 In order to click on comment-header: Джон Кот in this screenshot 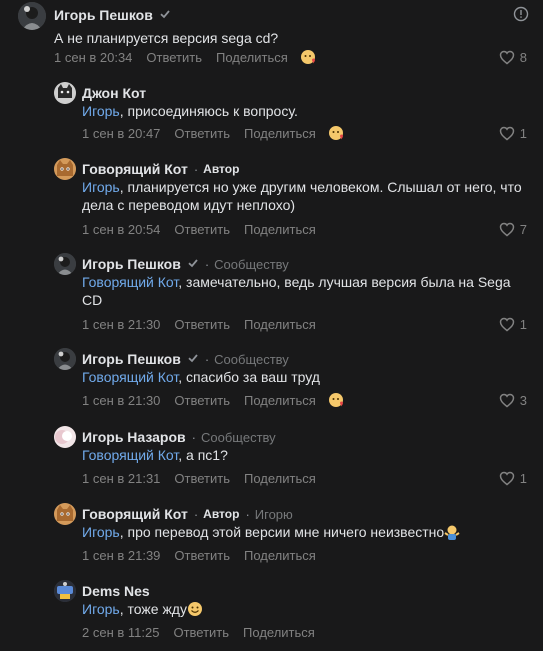, I will do `click(114, 93)`.